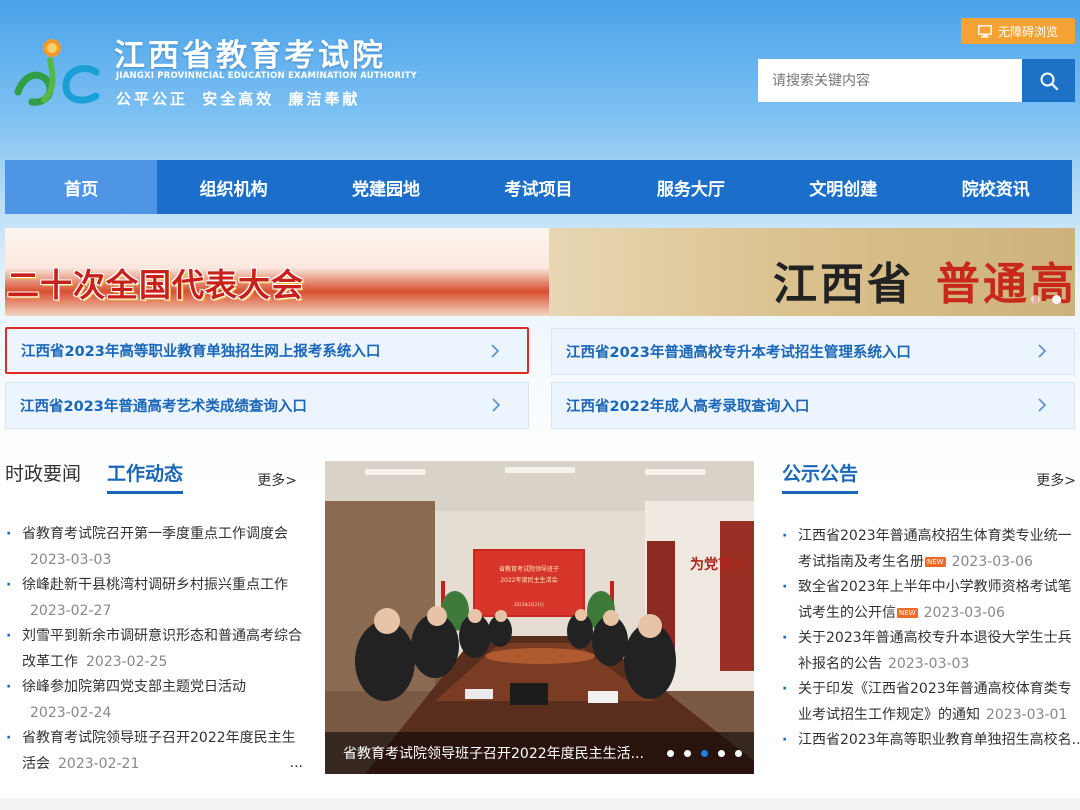 Image resolution: width=1080 pixels, height=810 pixels. What do you see at coordinates (71, 559) in the screenshot?
I see `news-date: 2023-03-03` at bounding box center [71, 559].